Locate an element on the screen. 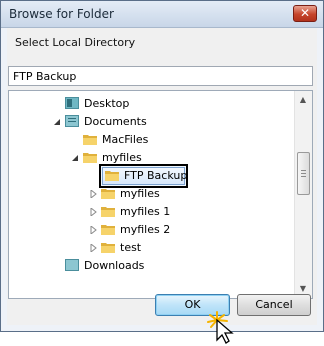  tree-item-myfiles-2: myfiles 2 is located at coordinates (149, 230).